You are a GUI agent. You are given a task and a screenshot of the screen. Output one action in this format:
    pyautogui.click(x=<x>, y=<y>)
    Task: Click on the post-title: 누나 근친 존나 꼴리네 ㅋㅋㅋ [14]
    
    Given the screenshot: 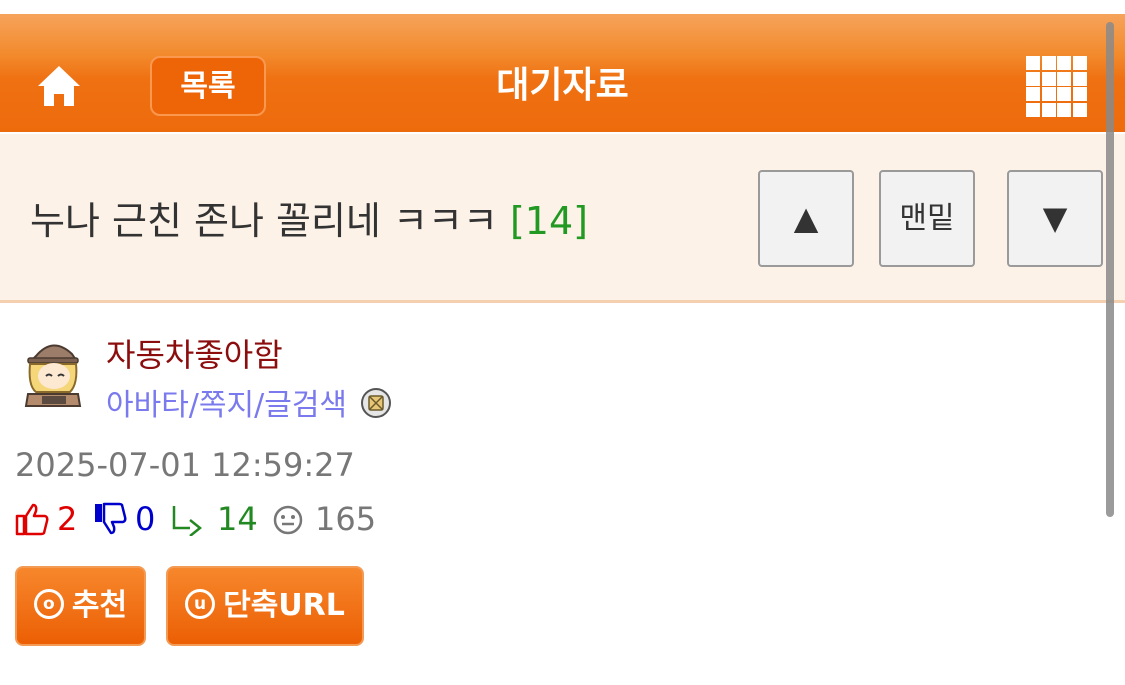 What is the action you would take?
    pyautogui.click(x=309, y=217)
    